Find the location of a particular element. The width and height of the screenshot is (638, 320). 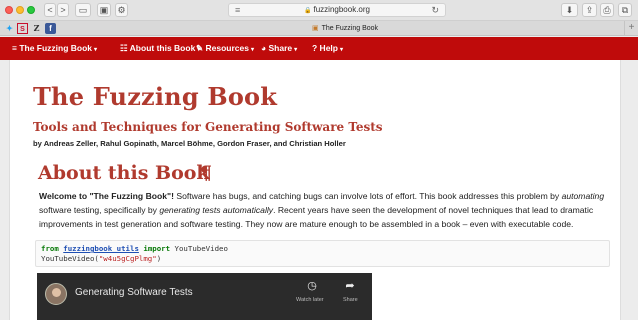

sidebar-toggle-button: ▭ is located at coordinates (83, 10).